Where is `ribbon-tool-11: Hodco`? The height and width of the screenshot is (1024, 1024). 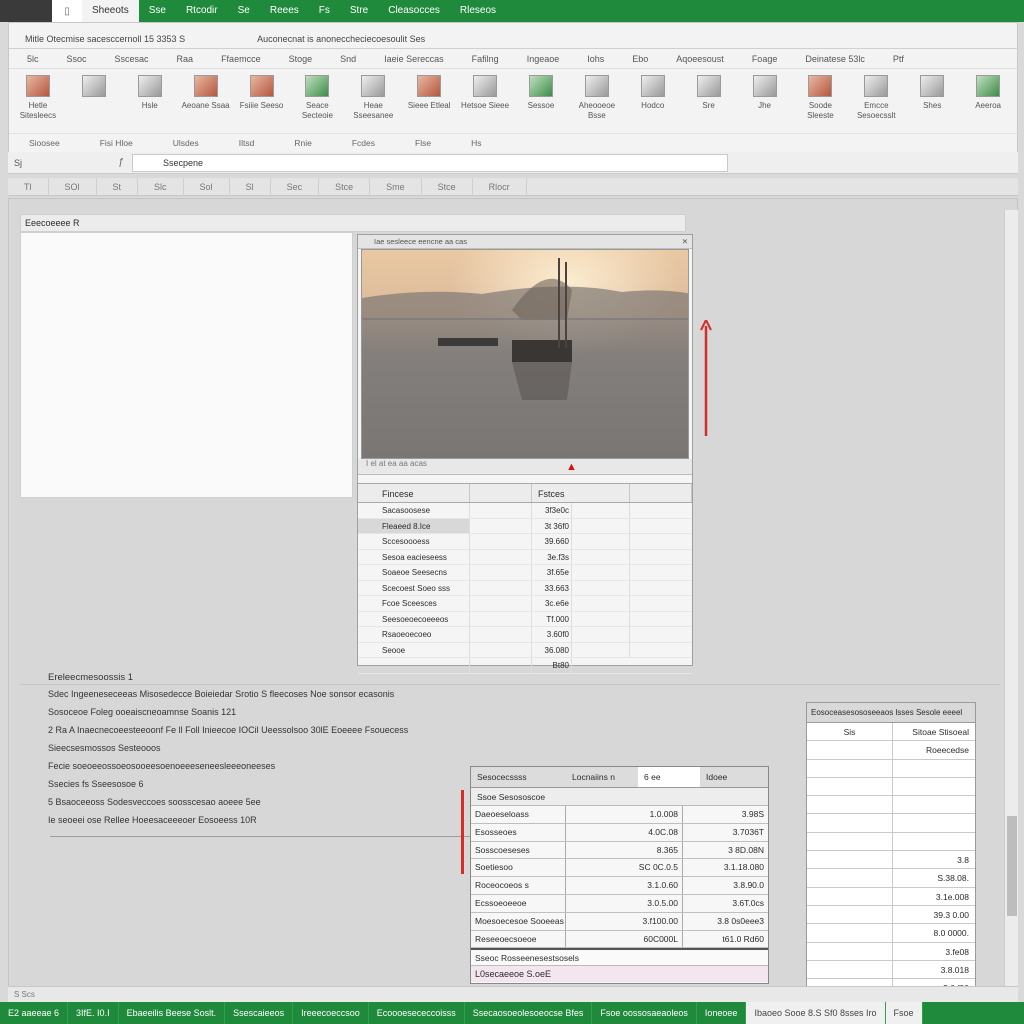
ribbon-tool-11: Hodco is located at coordinates (653, 104).